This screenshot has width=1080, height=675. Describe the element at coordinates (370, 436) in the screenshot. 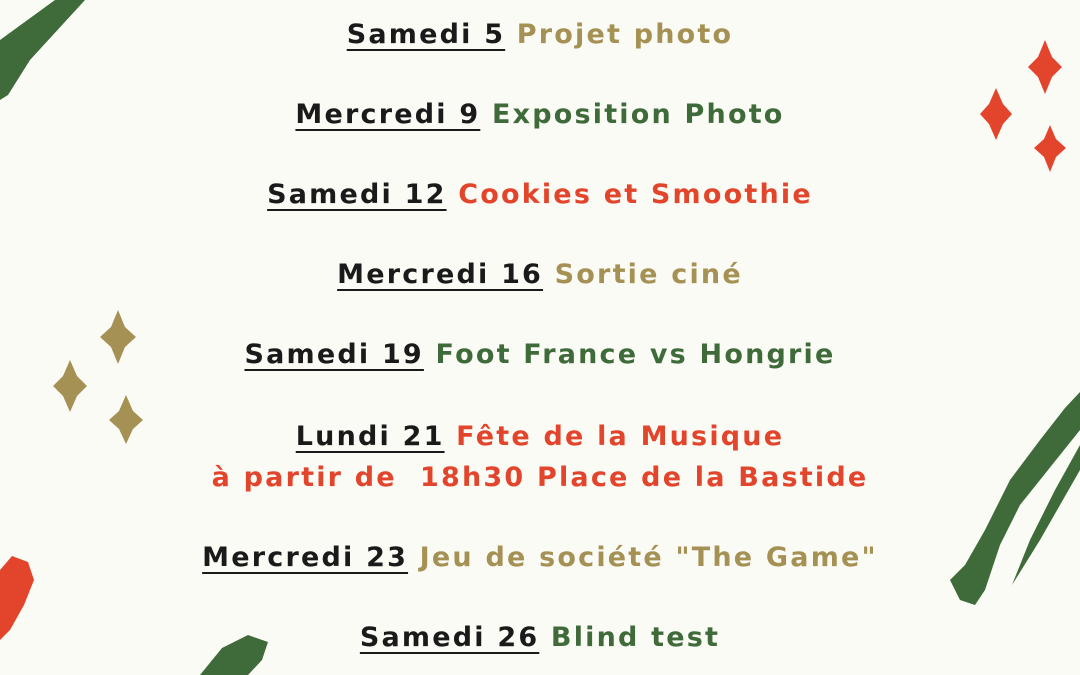

I see `event-day: Lundi 21` at that location.